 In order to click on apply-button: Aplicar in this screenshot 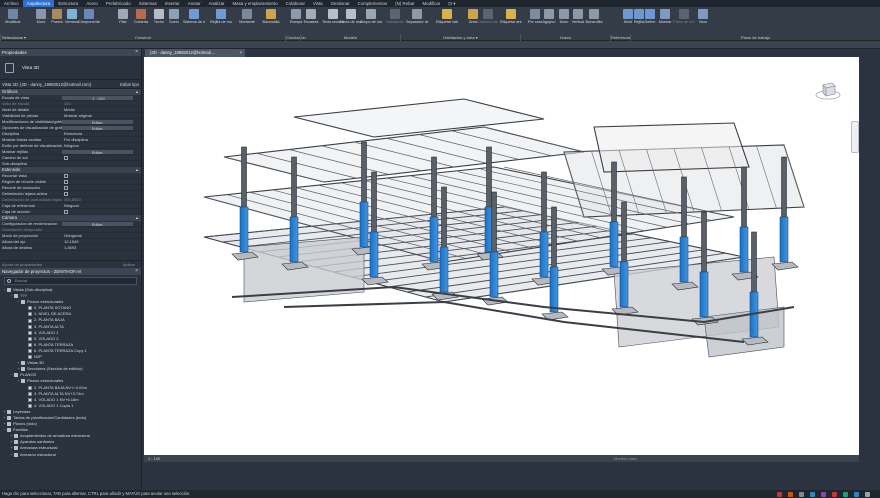, I will do `click(129, 264)`.